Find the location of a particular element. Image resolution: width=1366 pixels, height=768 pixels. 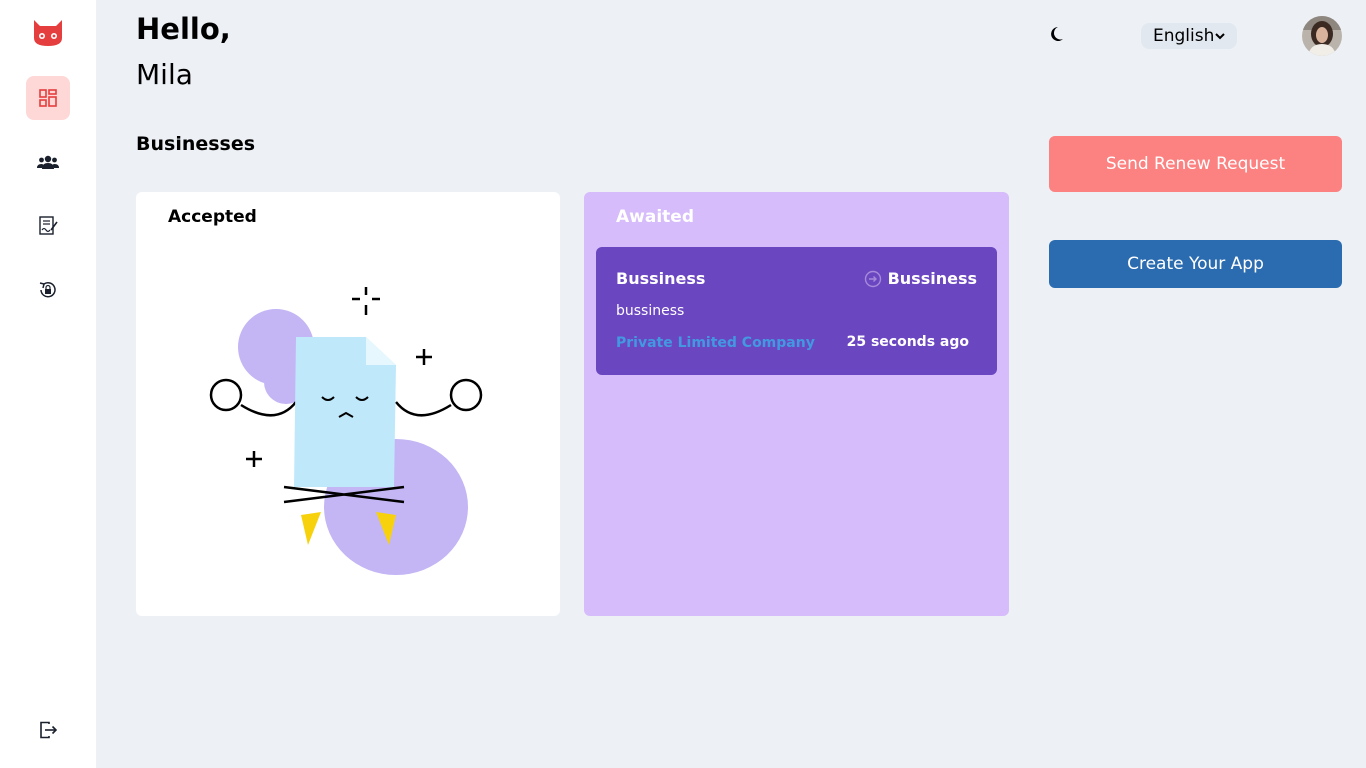

app-logo is located at coordinates (48, 32).